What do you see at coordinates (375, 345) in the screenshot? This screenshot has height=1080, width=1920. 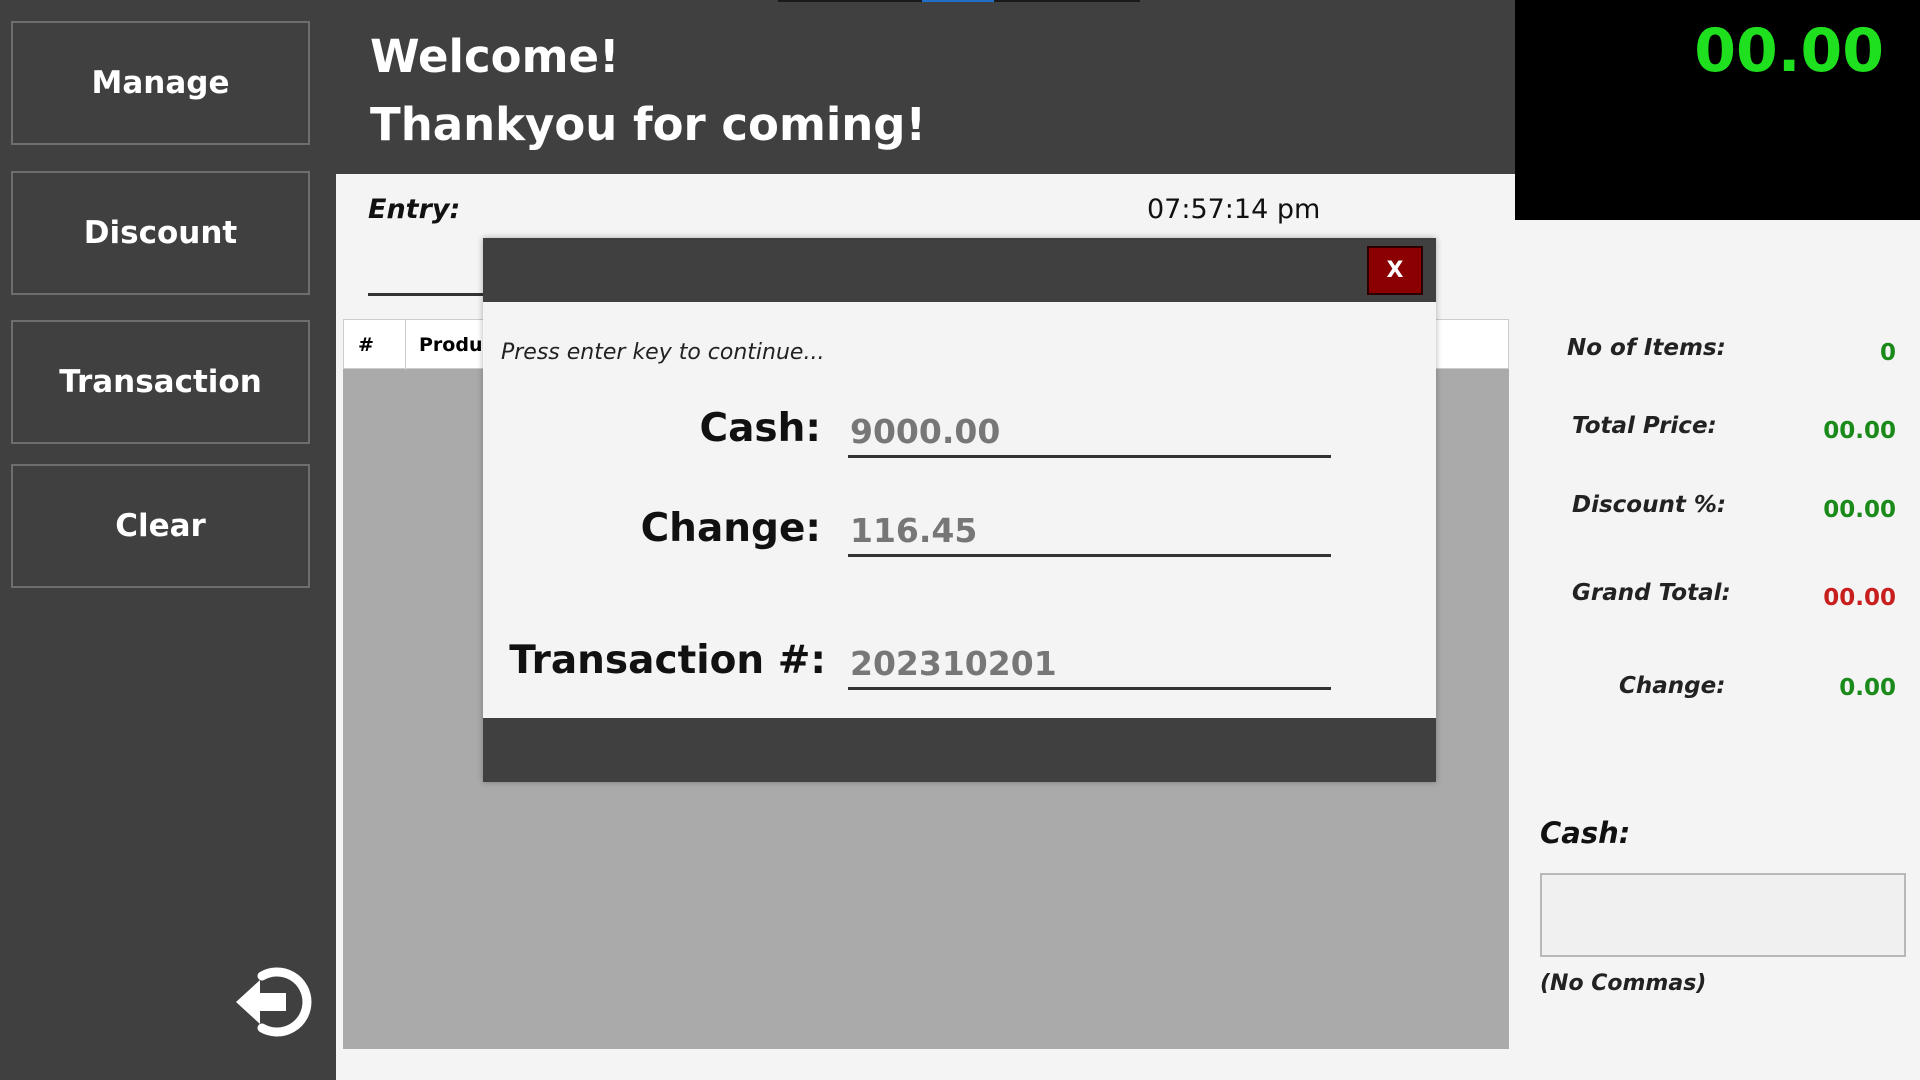 I see `column-header-number: #` at bounding box center [375, 345].